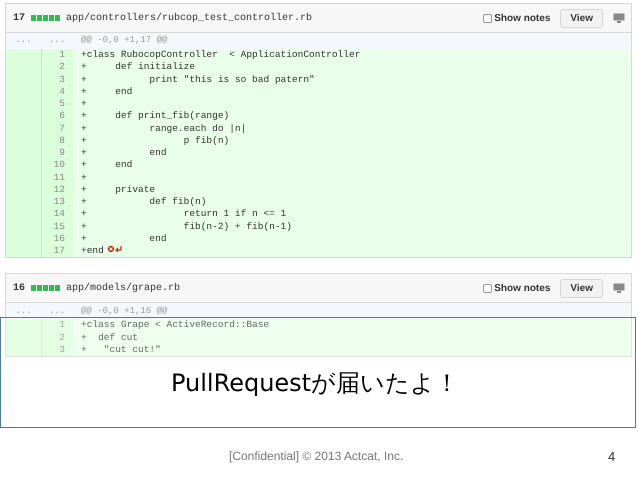 This screenshot has height=479, width=638. I want to click on line-number: 8, so click(57, 140).